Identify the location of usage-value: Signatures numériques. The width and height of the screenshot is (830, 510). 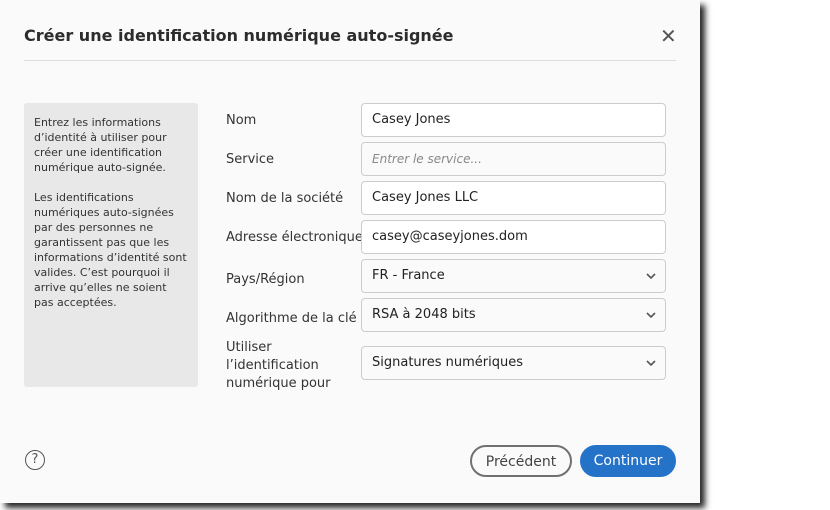
(447, 362).